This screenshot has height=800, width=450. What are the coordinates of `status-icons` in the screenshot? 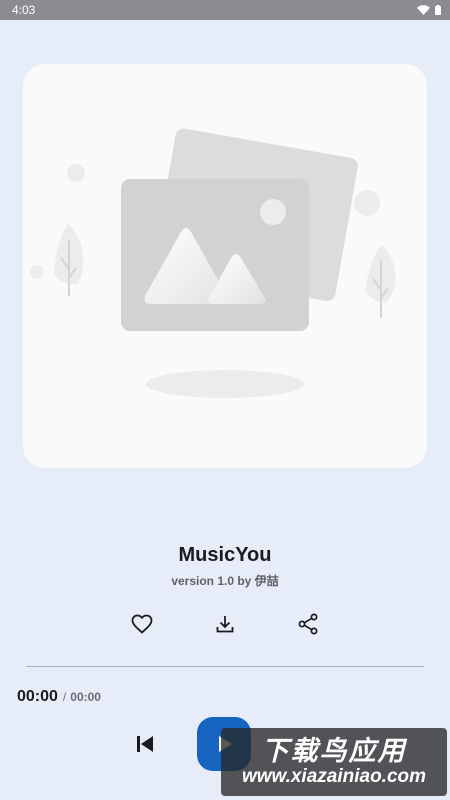 It's located at (429, 10).